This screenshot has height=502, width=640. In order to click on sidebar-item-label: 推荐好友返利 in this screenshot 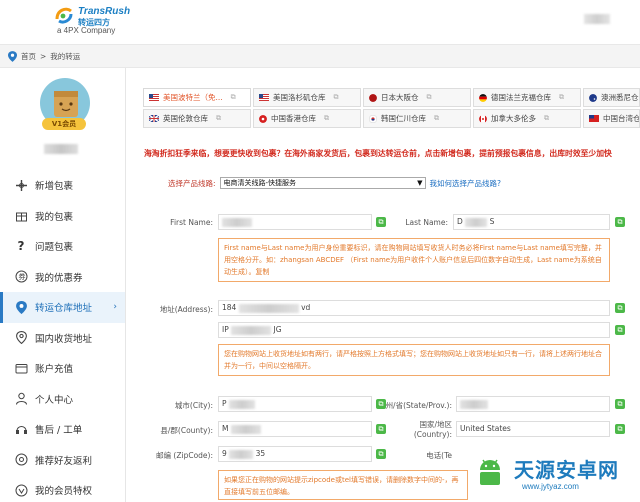, I will do `click(64, 461)`.